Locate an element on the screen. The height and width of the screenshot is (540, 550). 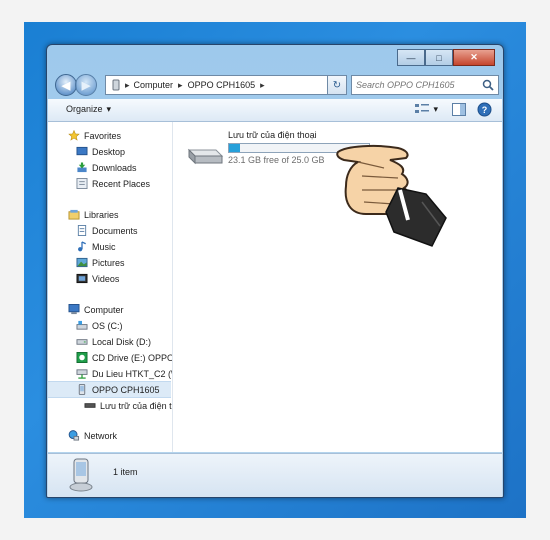
sidebar-item-libraries: Libraries is located at coordinates (93, 214).